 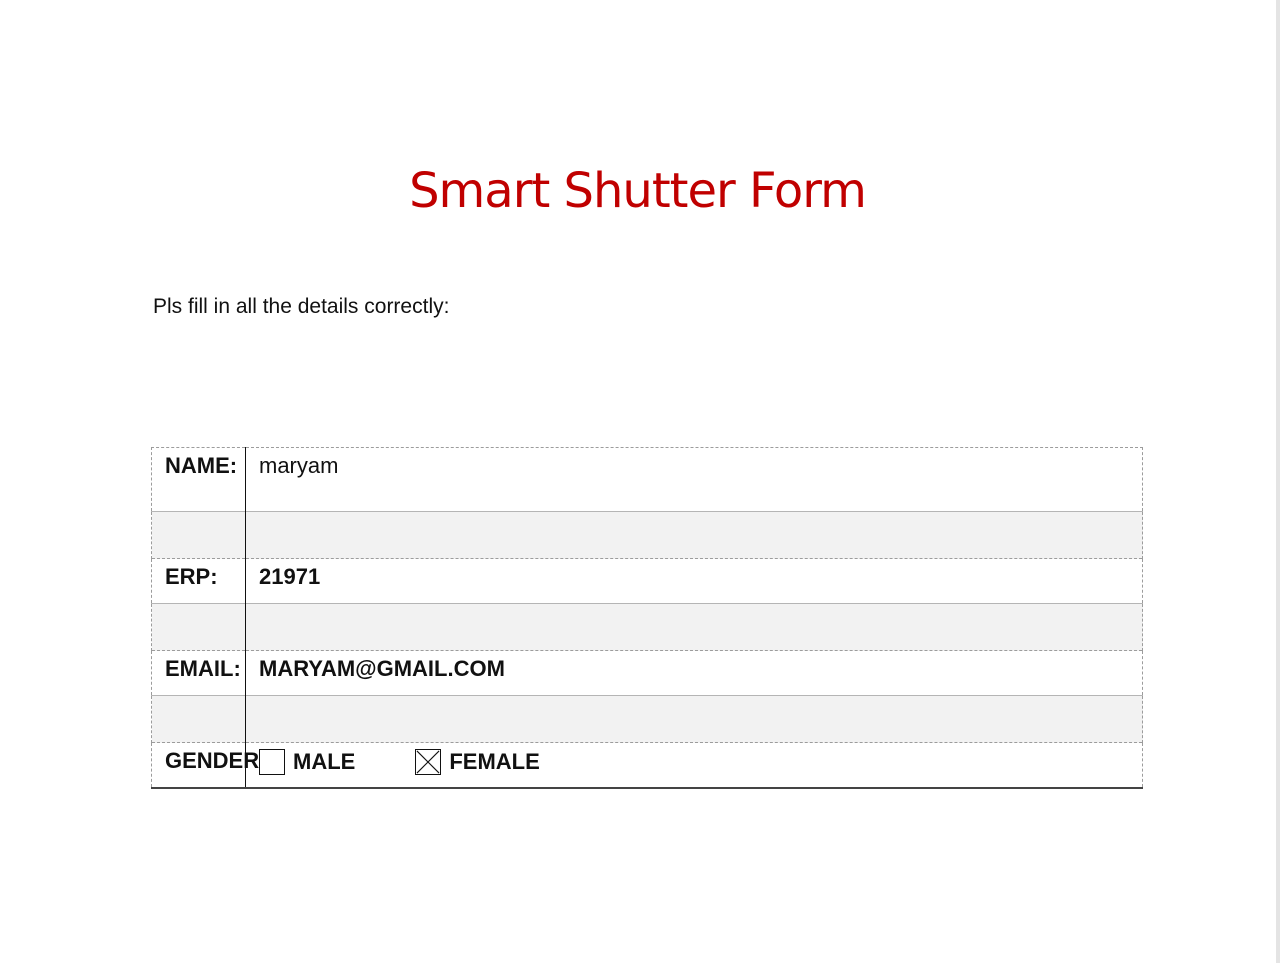 I want to click on email-field: MARYAM@GMAIL.COM, so click(x=694, y=673).